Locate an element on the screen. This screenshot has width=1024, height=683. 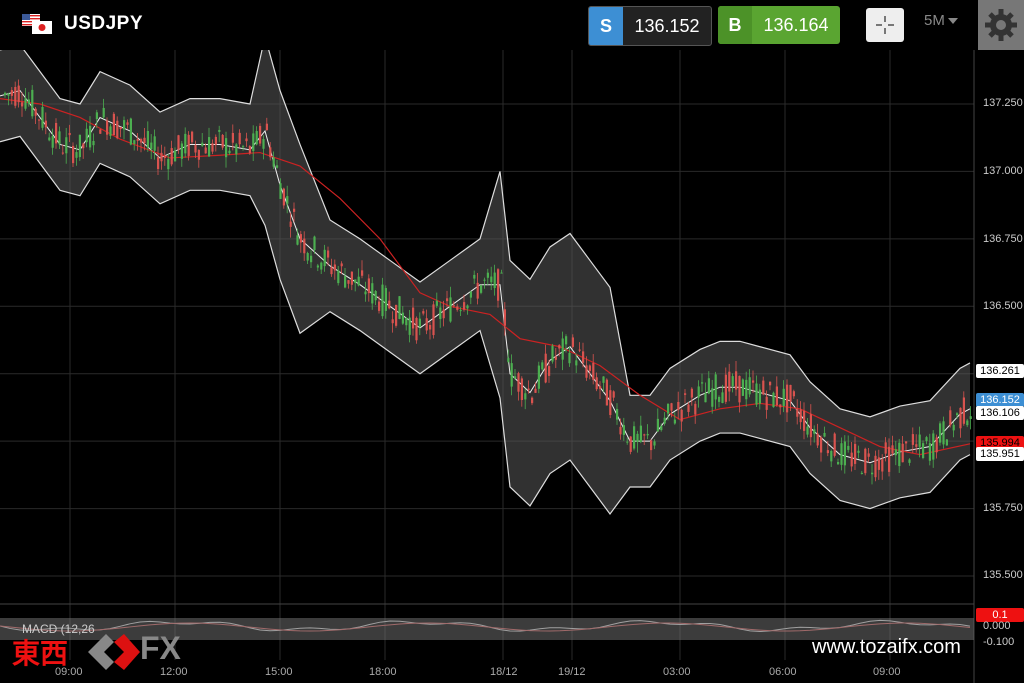
buy-price: 136.164 is located at coordinates (796, 25).